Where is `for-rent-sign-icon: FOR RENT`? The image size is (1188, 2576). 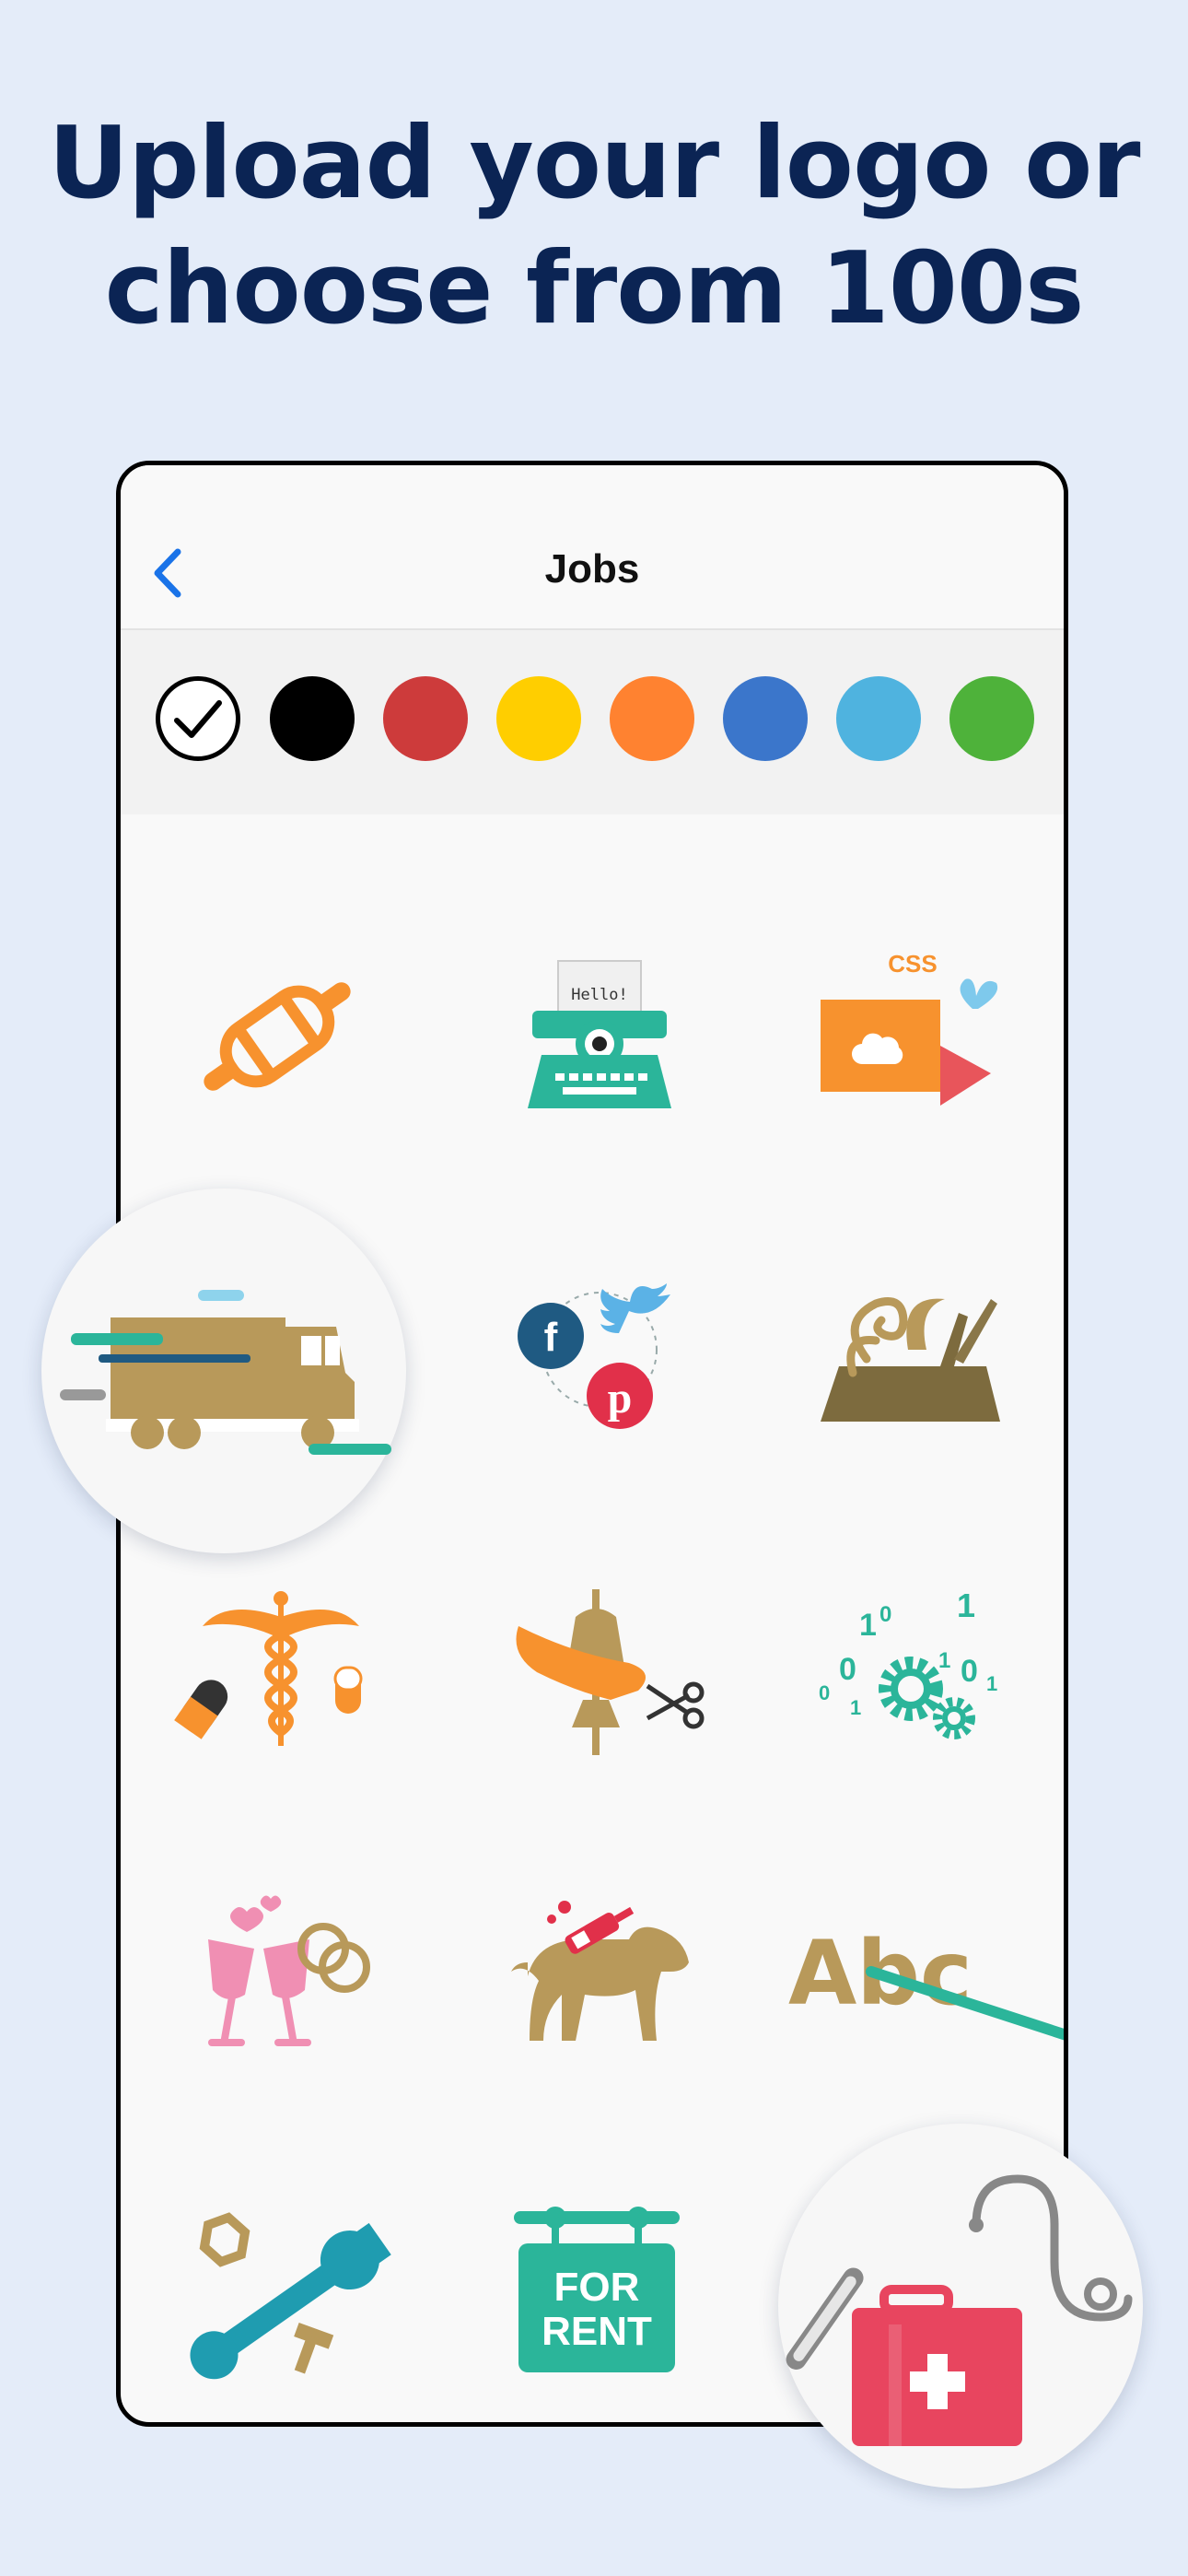 for-rent-sign-icon: FOR RENT is located at coordinates (597, 2289).